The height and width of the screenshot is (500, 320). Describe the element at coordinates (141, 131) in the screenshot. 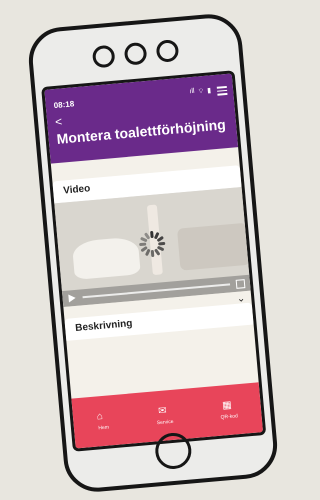

I see `page-title: Montera toalettförhöjning` at that location.